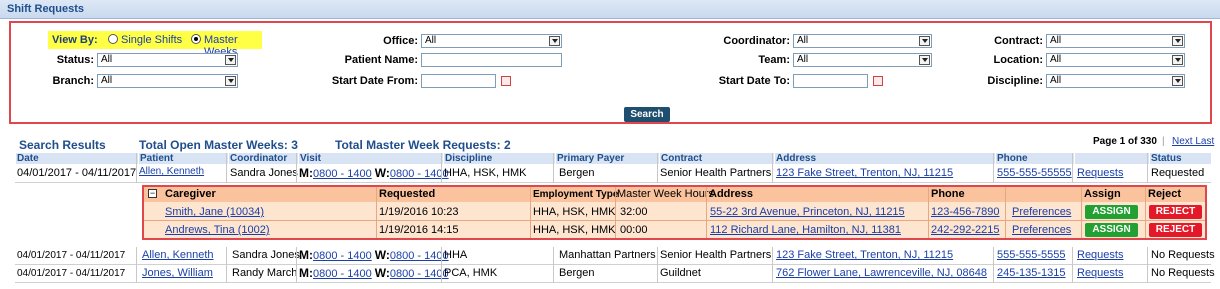  I want to click on contract-select: All, so click(1115, 41).